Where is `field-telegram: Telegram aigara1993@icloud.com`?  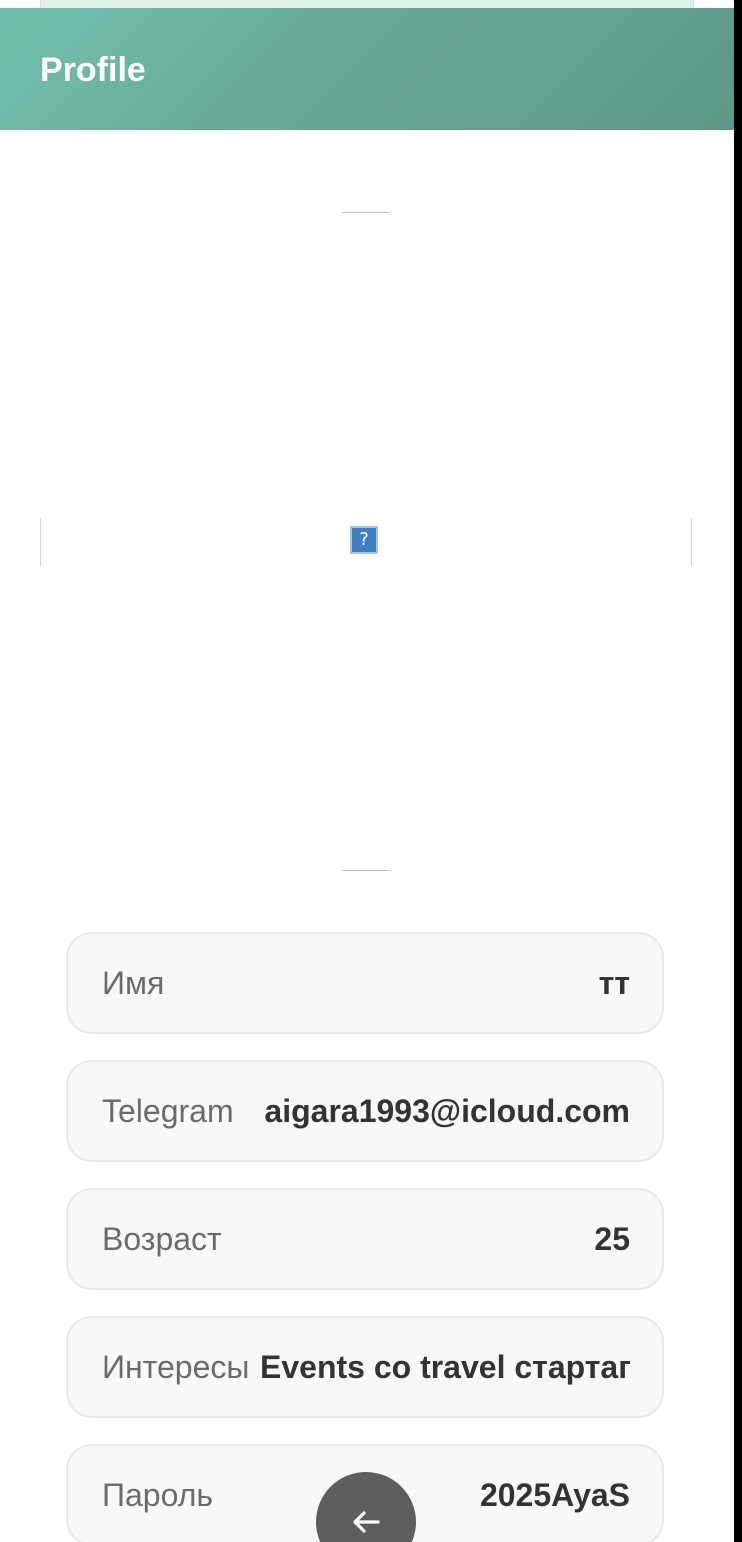
field-telegram: Telegram aigara1993@icloud.com is located at coordinates (365, 1111).